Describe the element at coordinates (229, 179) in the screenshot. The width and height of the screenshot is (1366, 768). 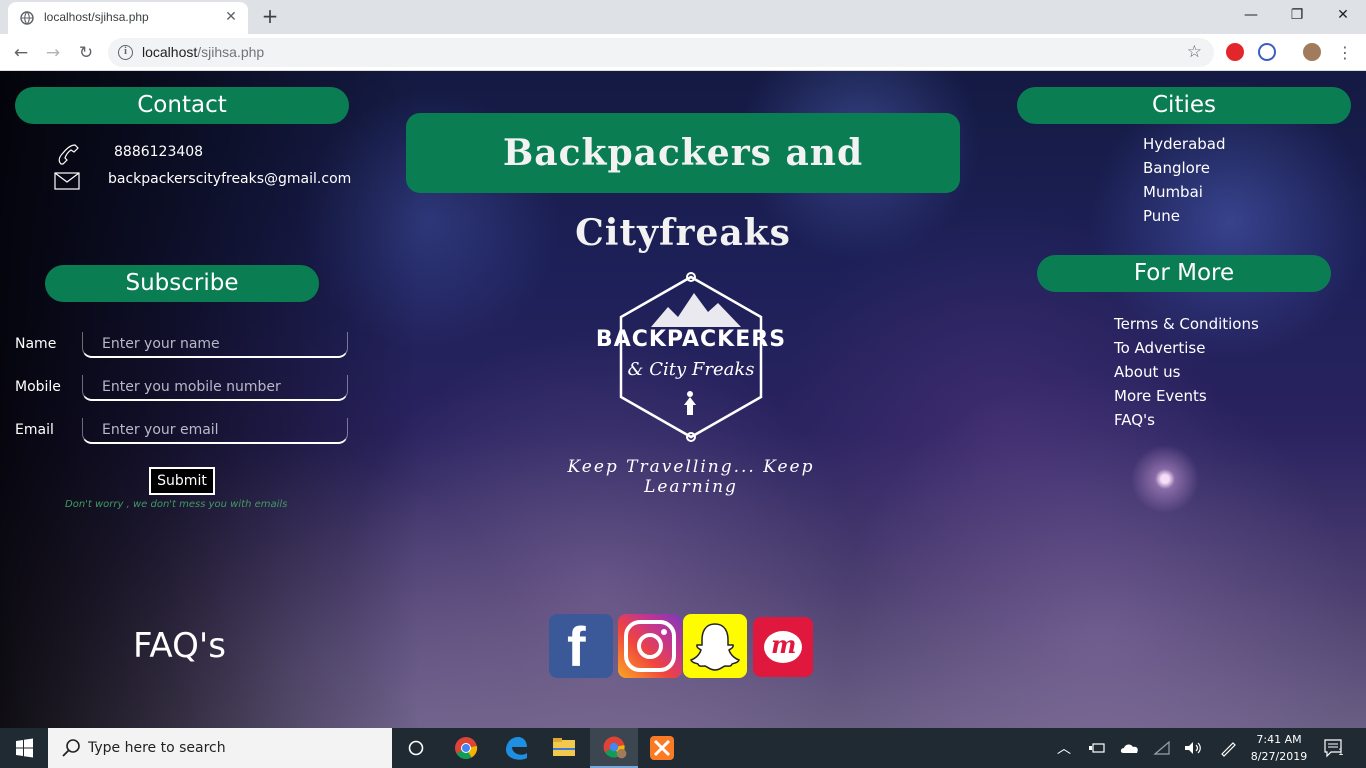
I see `contact-email: backpackerscityfreaks@gmail.com` at that location.